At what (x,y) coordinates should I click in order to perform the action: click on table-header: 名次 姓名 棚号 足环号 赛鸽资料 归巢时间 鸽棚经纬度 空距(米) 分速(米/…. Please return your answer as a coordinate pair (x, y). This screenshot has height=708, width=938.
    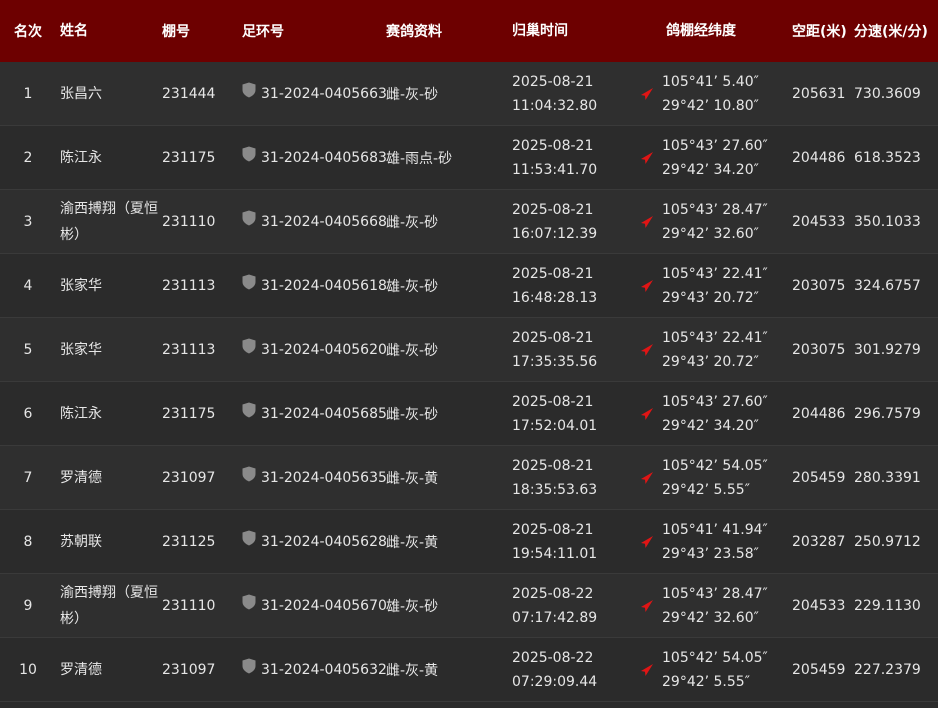
    Looking at the image, I should click on (469, 31).